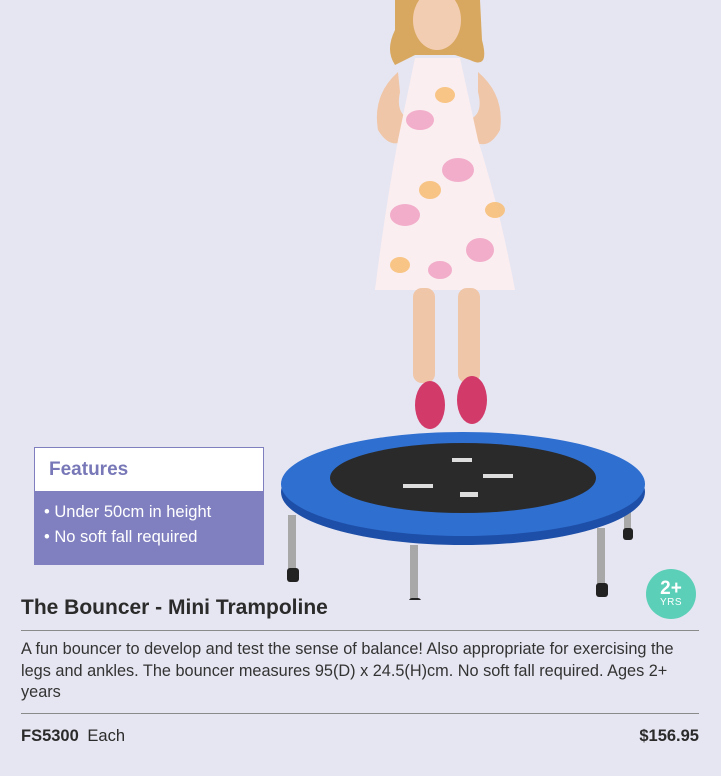 The image size is (721, 776). What do you see at coordinates (463, 488) in the screenshot?
I see `trampoline-frame` at bounding box center [463, 488].